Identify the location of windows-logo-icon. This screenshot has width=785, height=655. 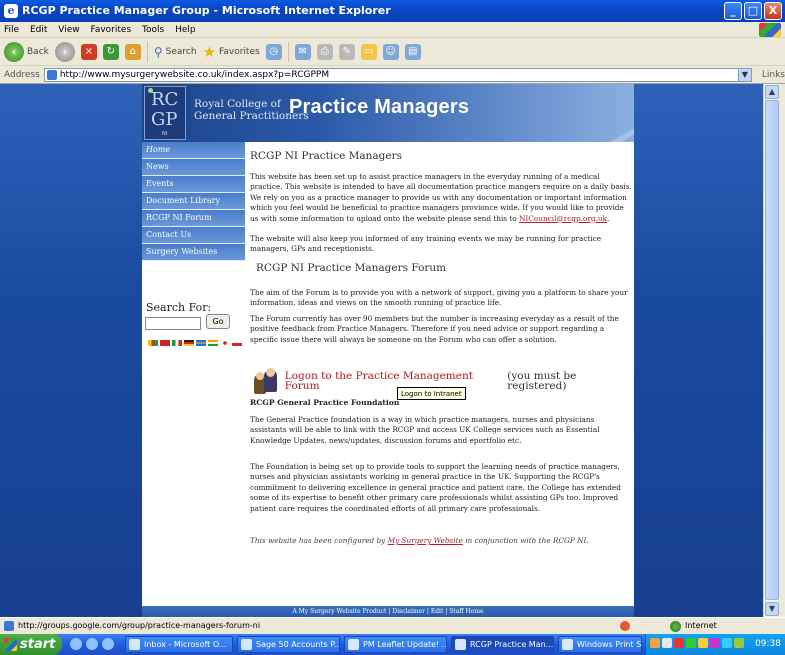
(770, 30).